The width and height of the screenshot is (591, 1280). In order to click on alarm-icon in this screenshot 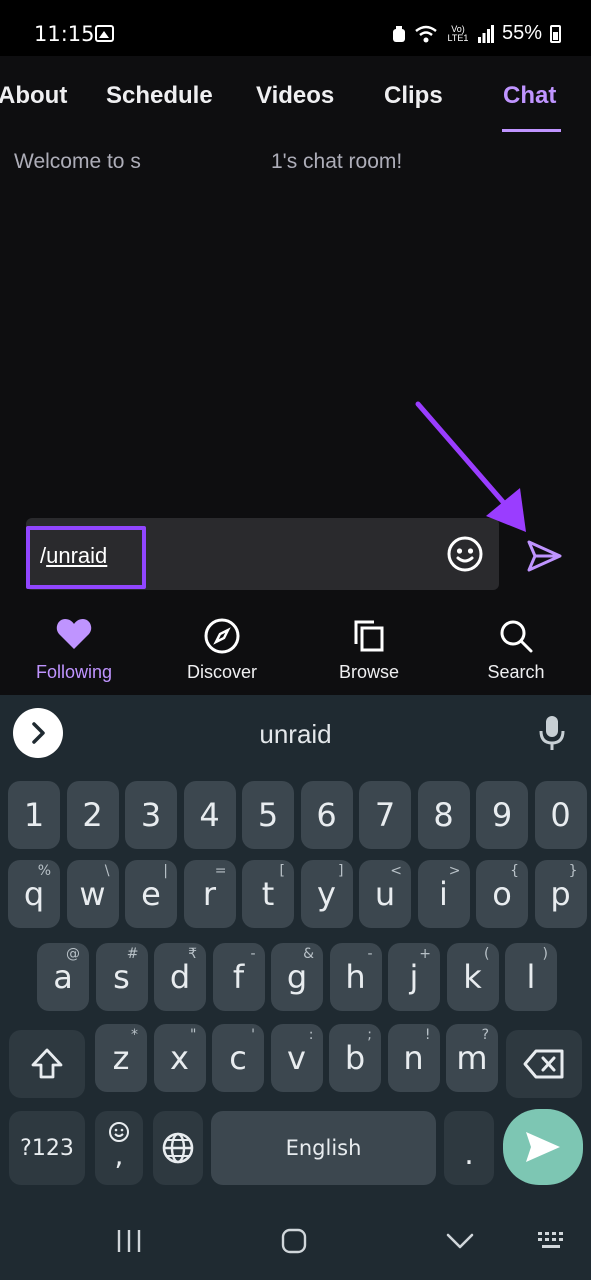, I will do `click(398, 33)`.